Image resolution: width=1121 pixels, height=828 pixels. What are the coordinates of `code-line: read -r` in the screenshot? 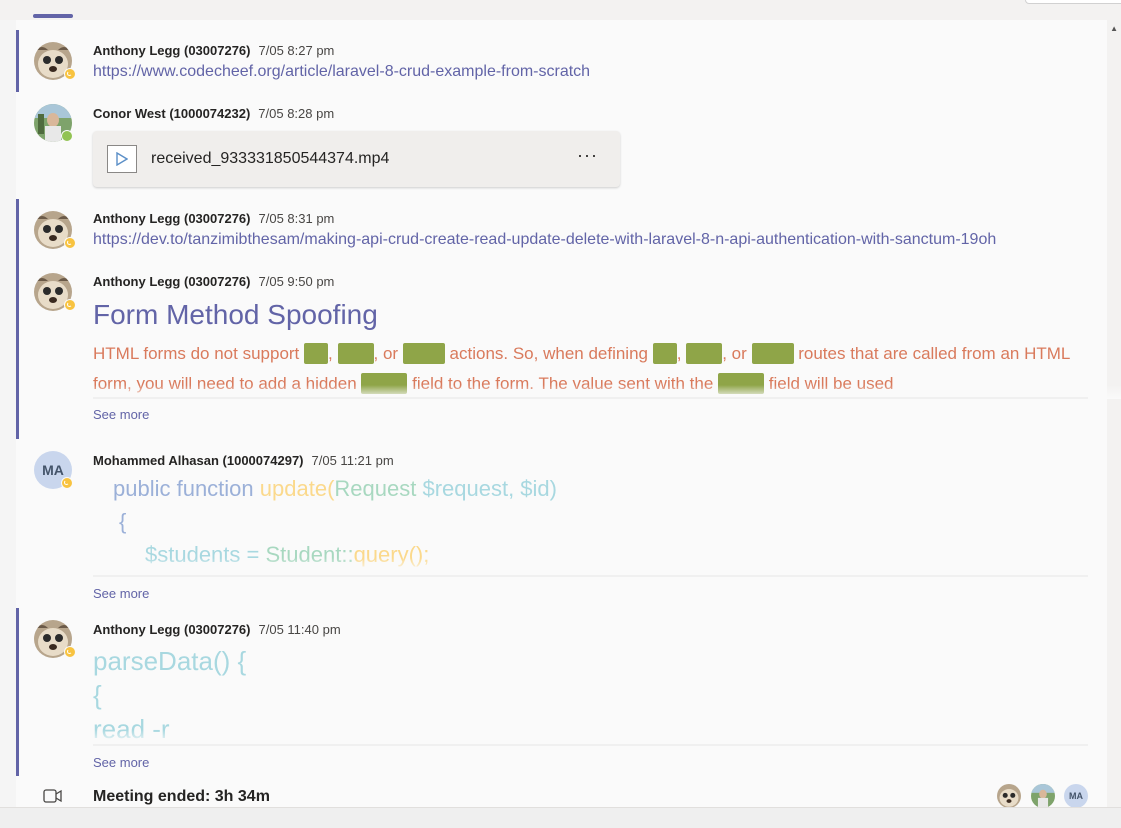 It's located at (131, 729).